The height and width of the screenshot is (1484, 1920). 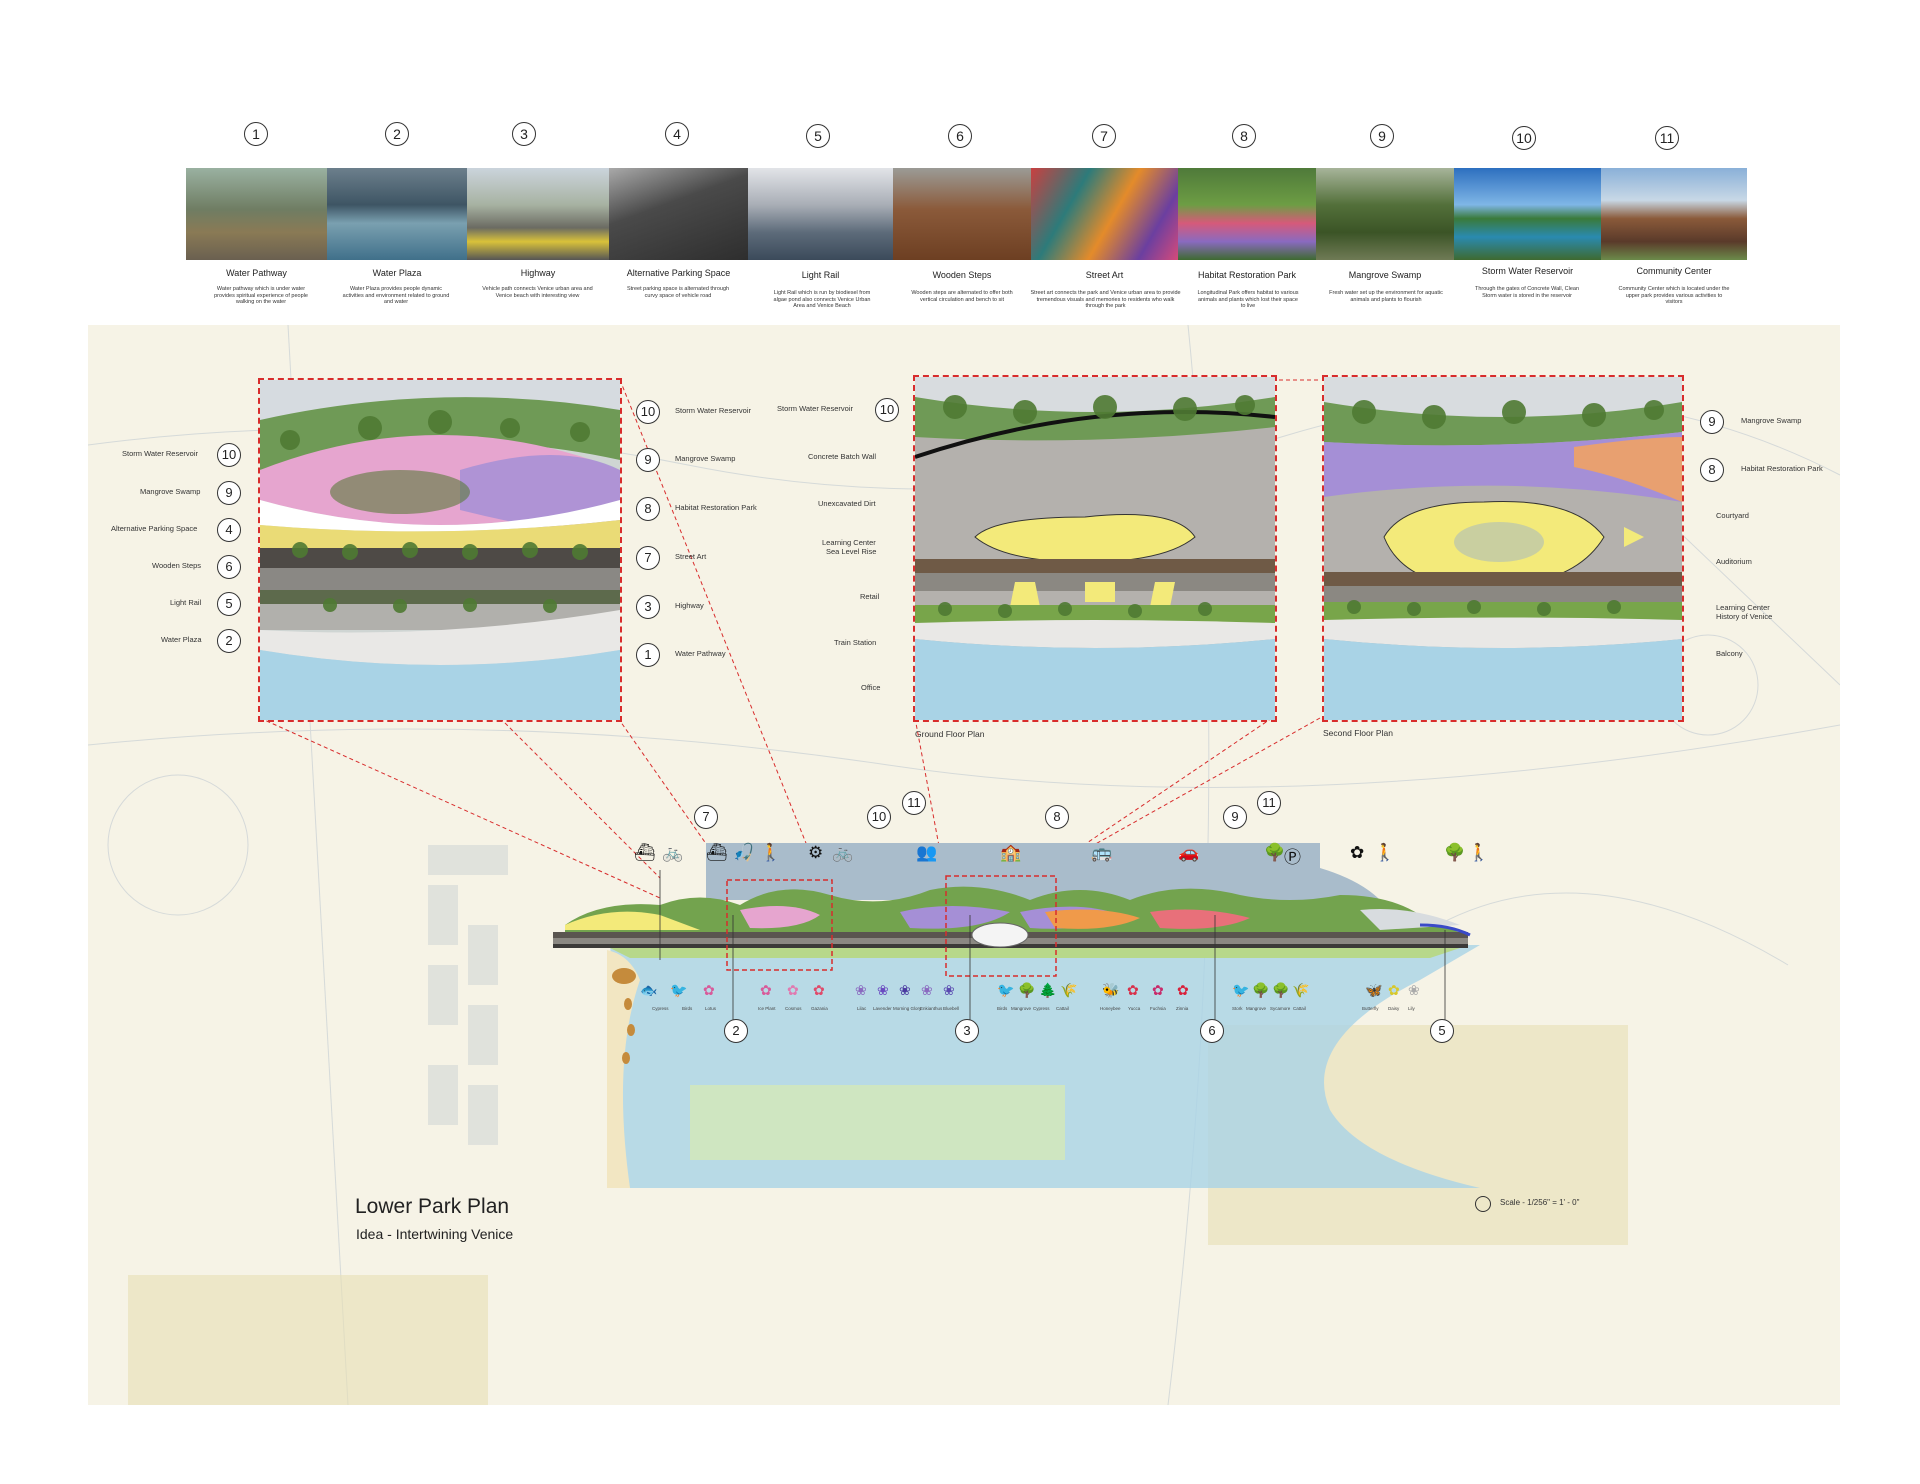 What do you see at coordinates (711, 1008) in the screenshot?
I see `plant-label: Lotus` at bounding box center [711, 1008].